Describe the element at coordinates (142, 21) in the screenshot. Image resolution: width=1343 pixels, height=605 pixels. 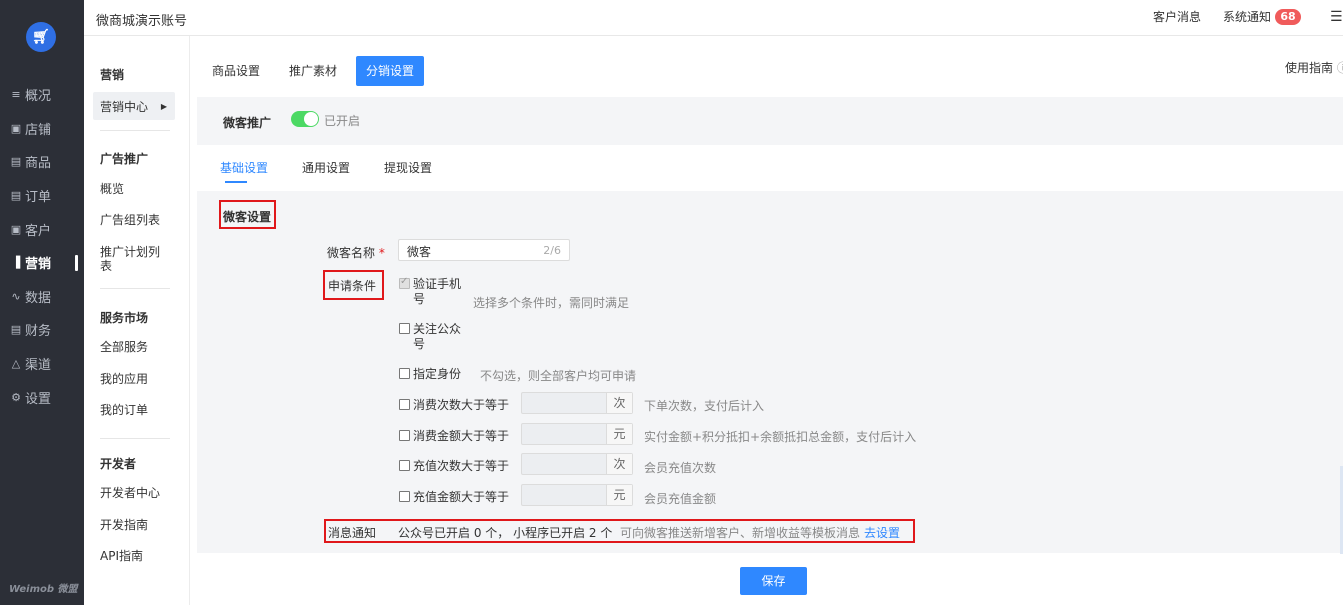
I see `account-title: 微商城演示账号` at that location.